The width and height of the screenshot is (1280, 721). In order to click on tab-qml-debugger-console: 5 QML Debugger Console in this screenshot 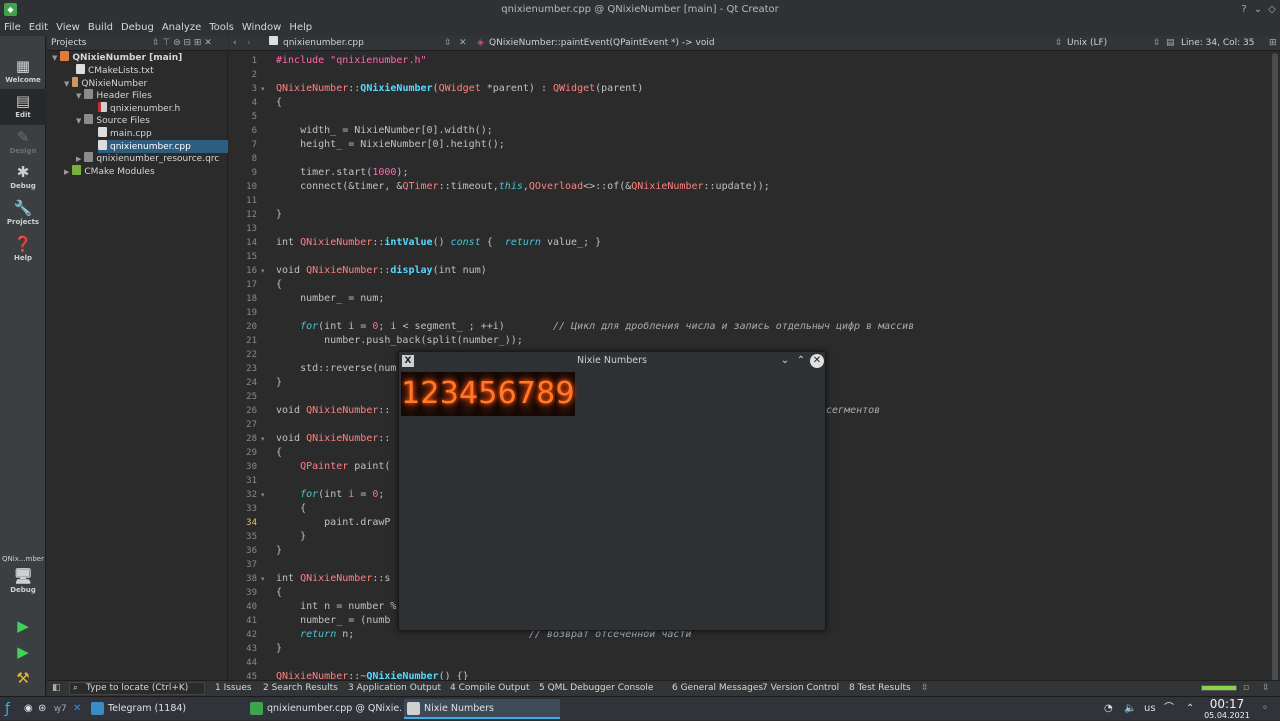, I will do `click(596, 688)`.